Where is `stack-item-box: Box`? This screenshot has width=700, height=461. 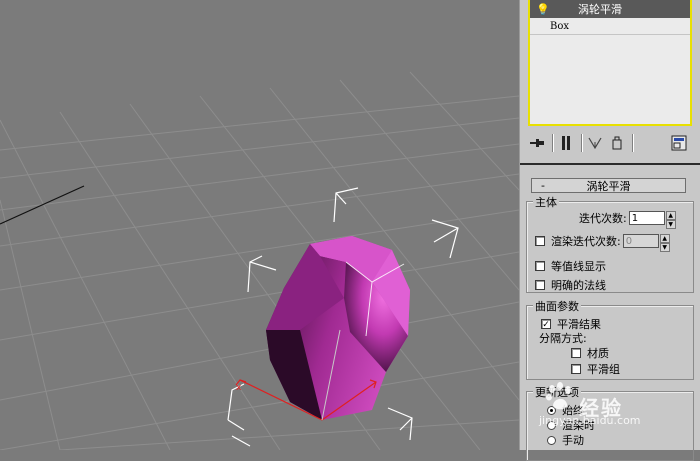 stack-item-box: Box is located at coordinates (610, 26).